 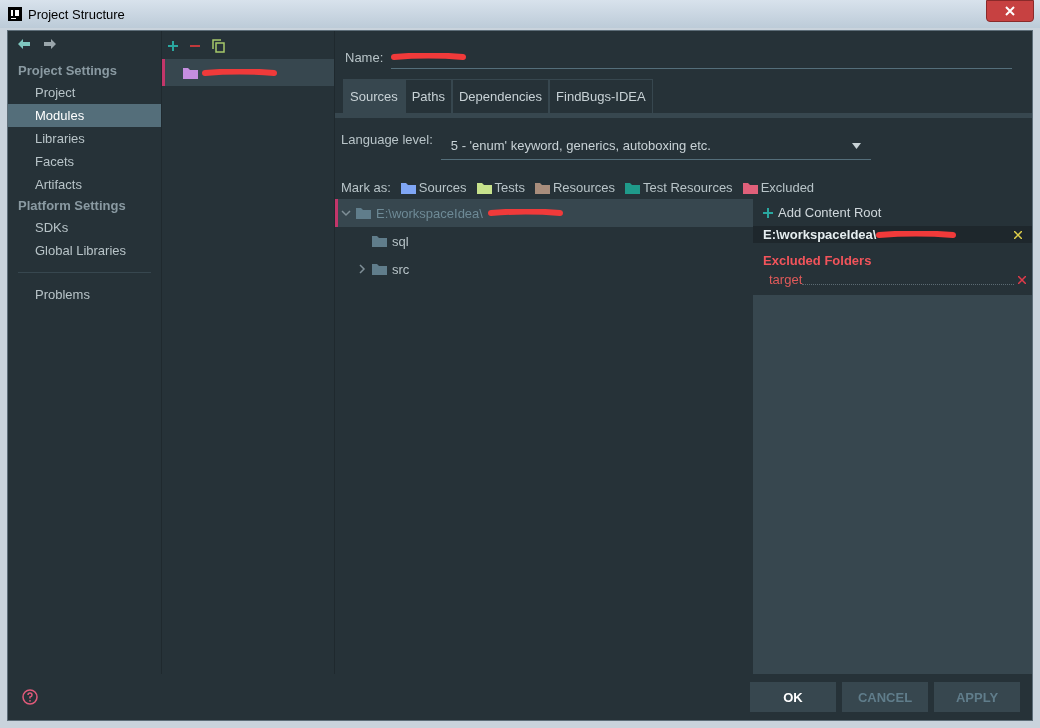 I want to click on mark-as-option: Test Resources, so click(x=688, y=187).